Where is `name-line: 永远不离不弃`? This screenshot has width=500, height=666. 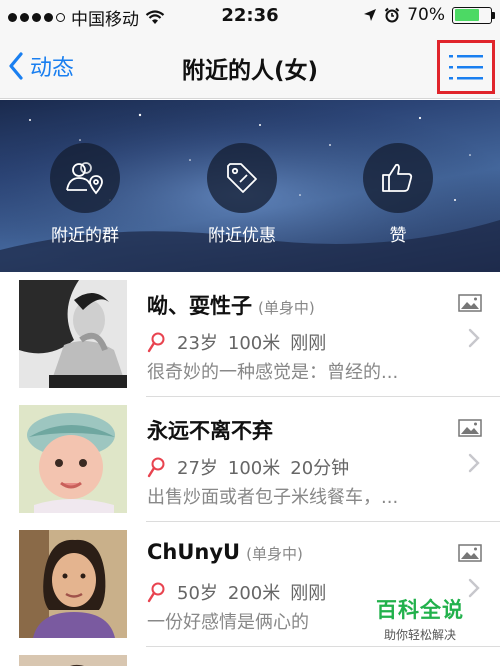
name-line: 永远不离不弃 is located at coordinates (213, 430).